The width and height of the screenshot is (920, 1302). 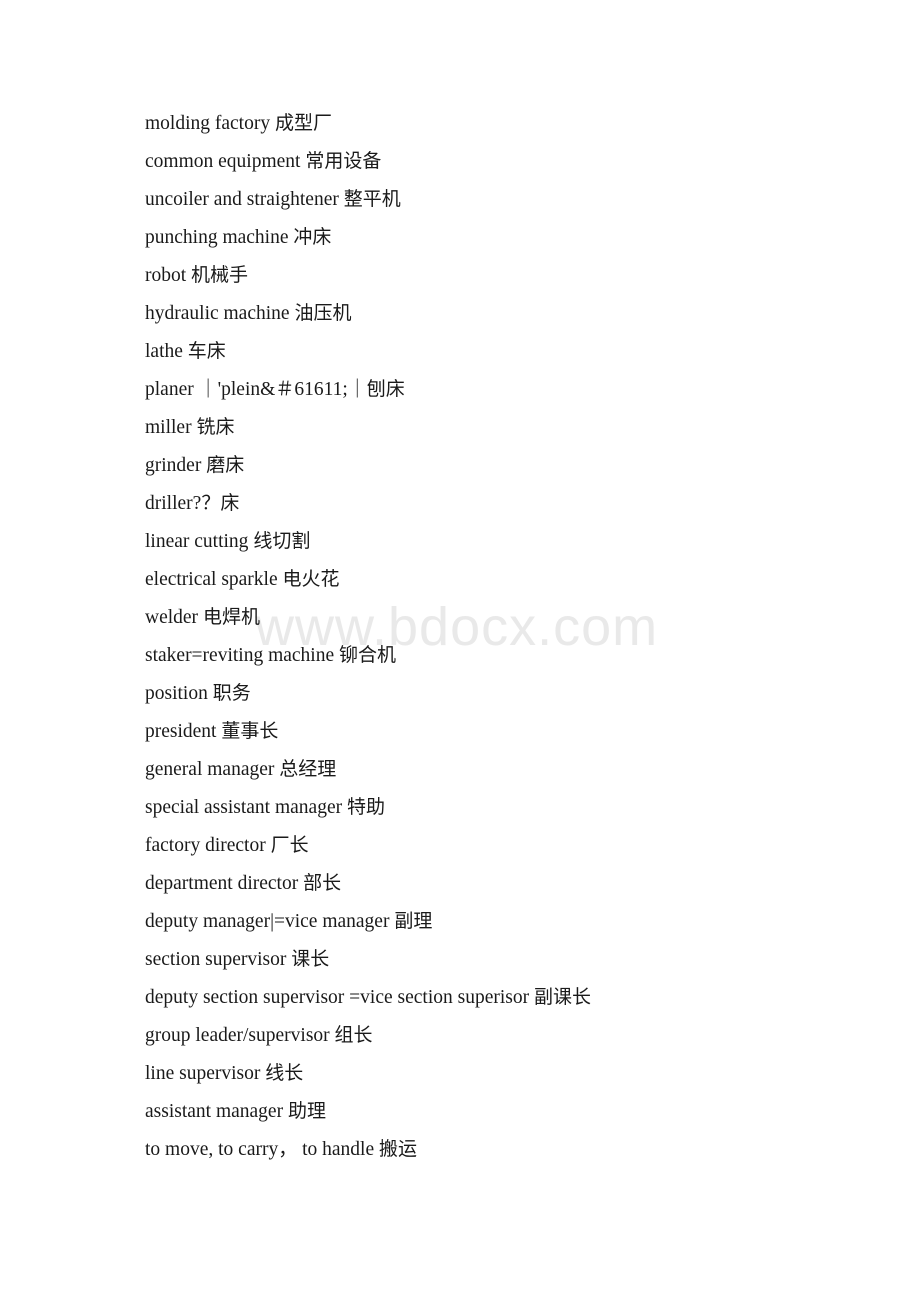 What do you see at coordinates (353, 1035) in the screenshot?
I see `cjk-text: 组长` at bounding box center [353, 1035].